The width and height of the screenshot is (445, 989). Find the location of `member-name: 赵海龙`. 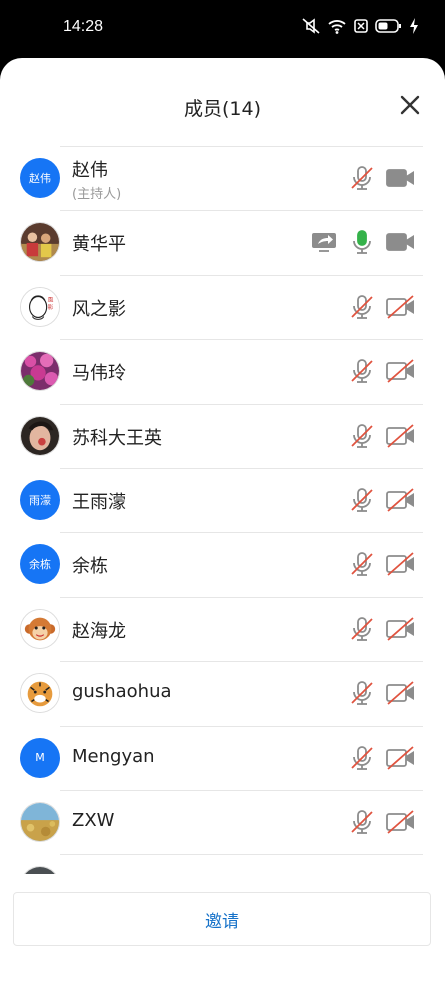

member-name: 赵海龙 is located at coordinates (99, 631).